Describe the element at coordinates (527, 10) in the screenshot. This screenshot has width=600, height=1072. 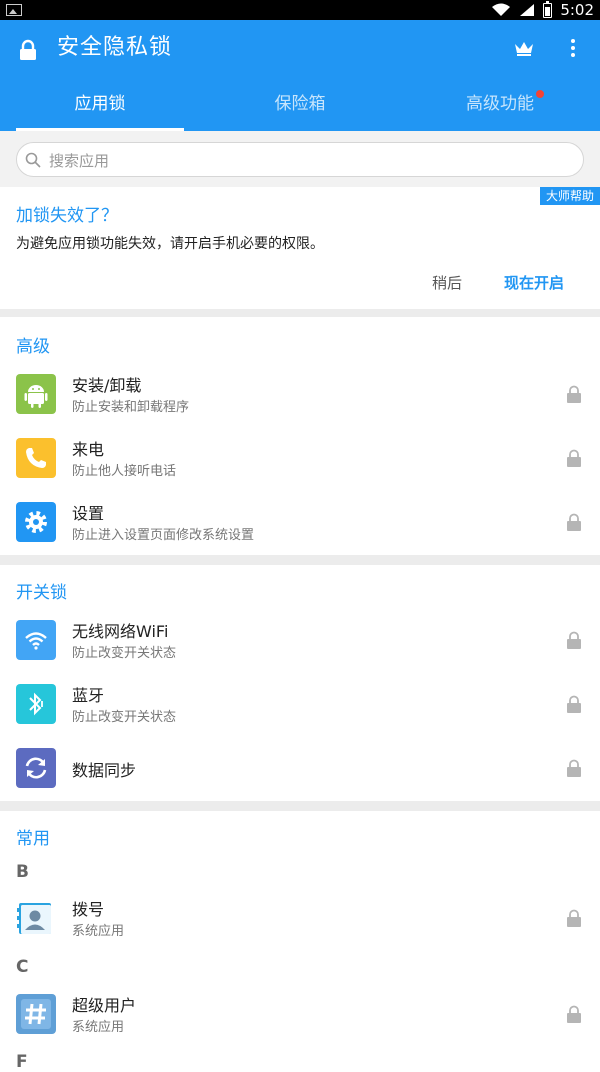
I see `signal-icon` at that location.